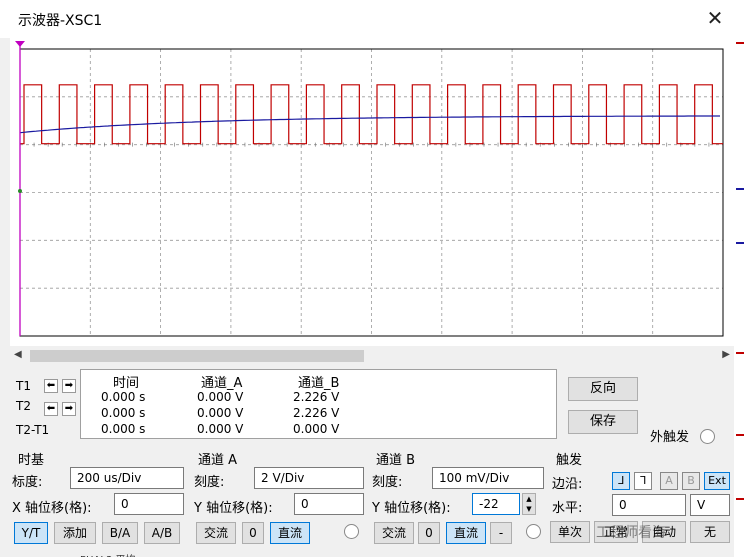 The width and height of the screenshot is (744, 557). What do you see at coordinates (20, 191) in the screenshot?
I see `trigger-level-marker` at bounding box center [20, 191].